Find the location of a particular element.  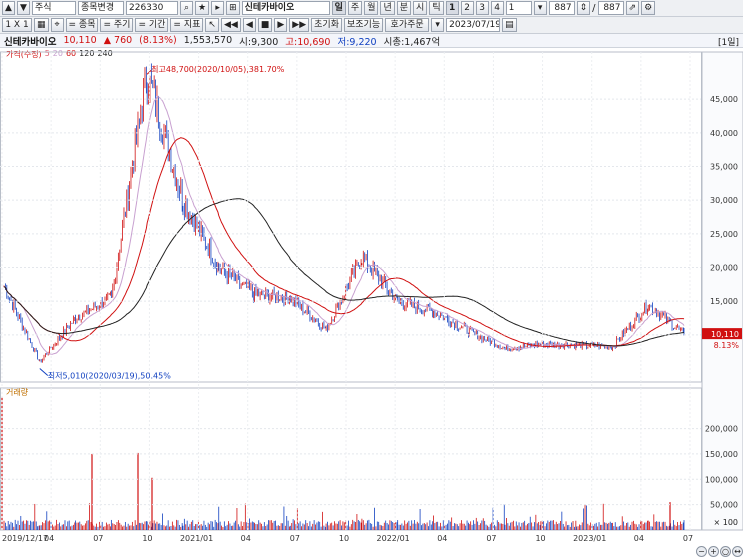

zoom-controls: − + ○ ↔ is located at coordinates (719, 551).